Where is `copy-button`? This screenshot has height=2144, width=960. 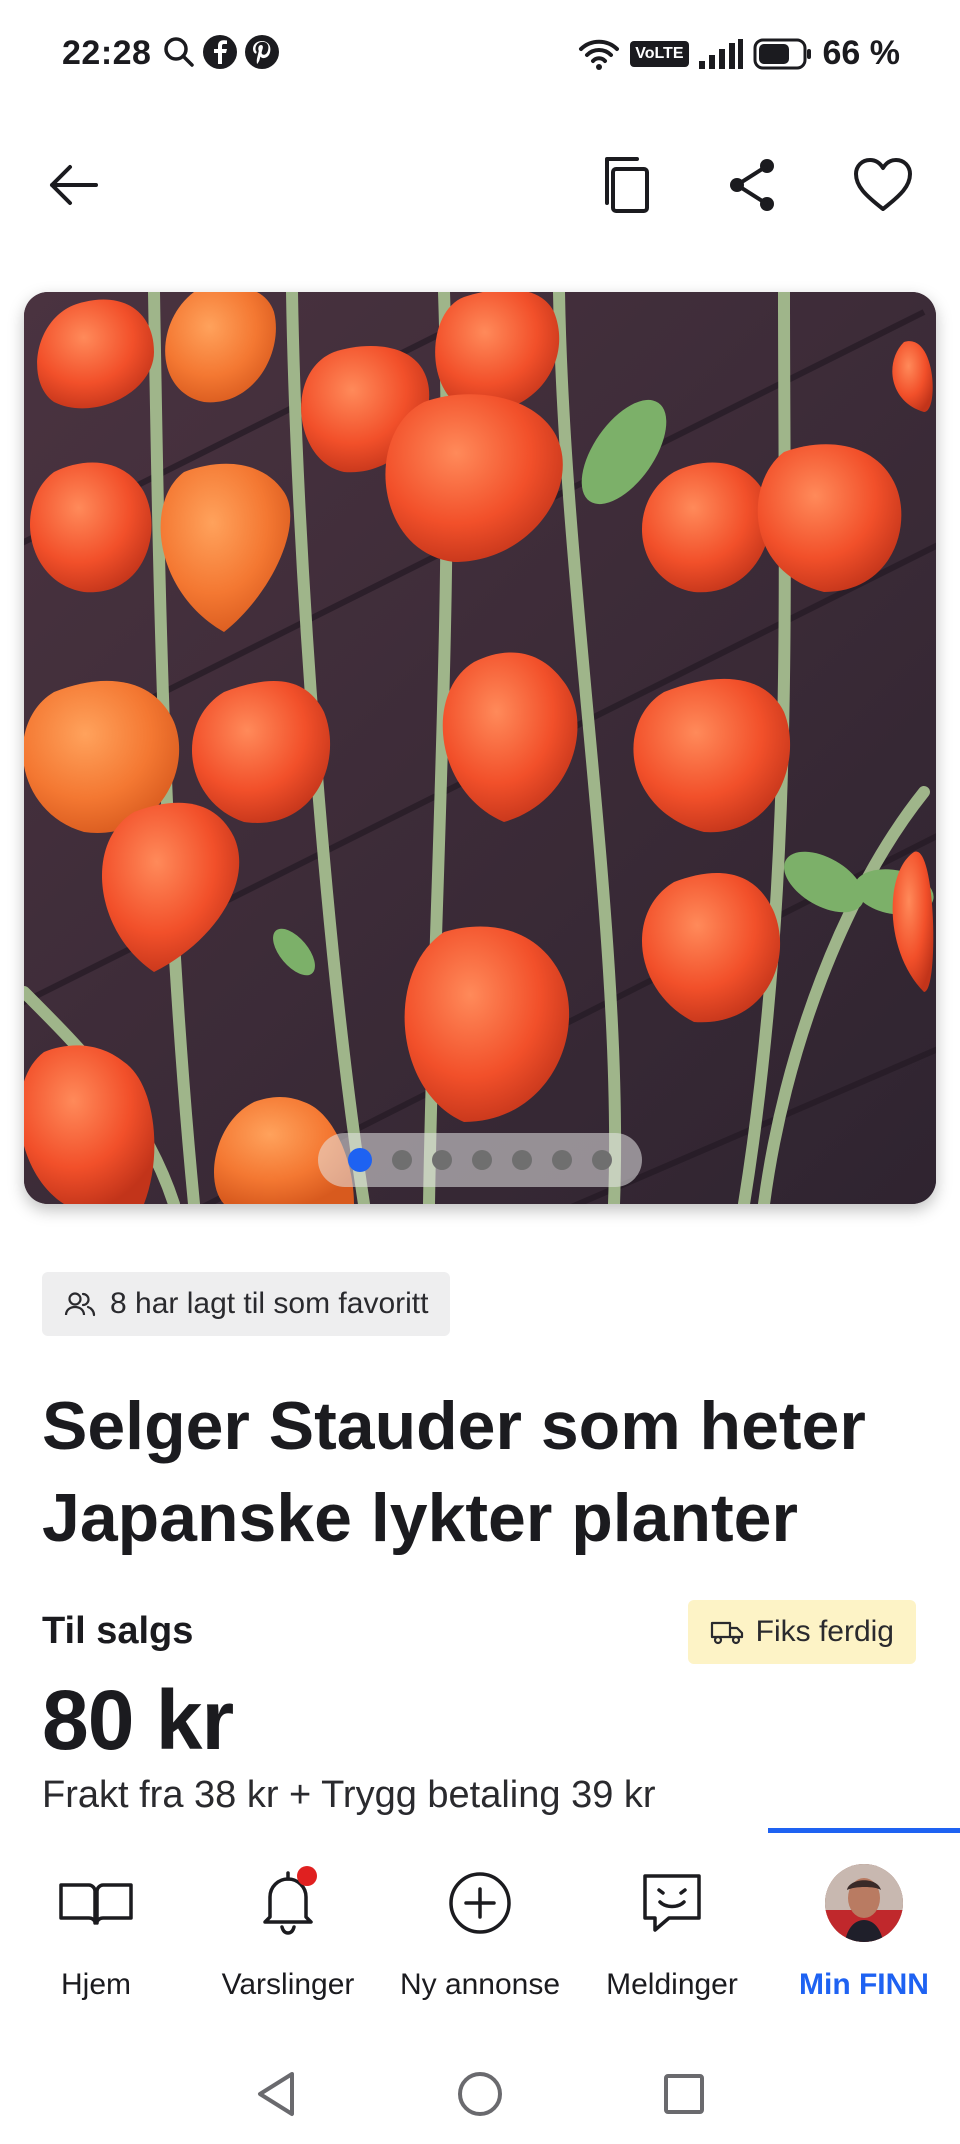 copy-button is located at coordinates (627, 185).